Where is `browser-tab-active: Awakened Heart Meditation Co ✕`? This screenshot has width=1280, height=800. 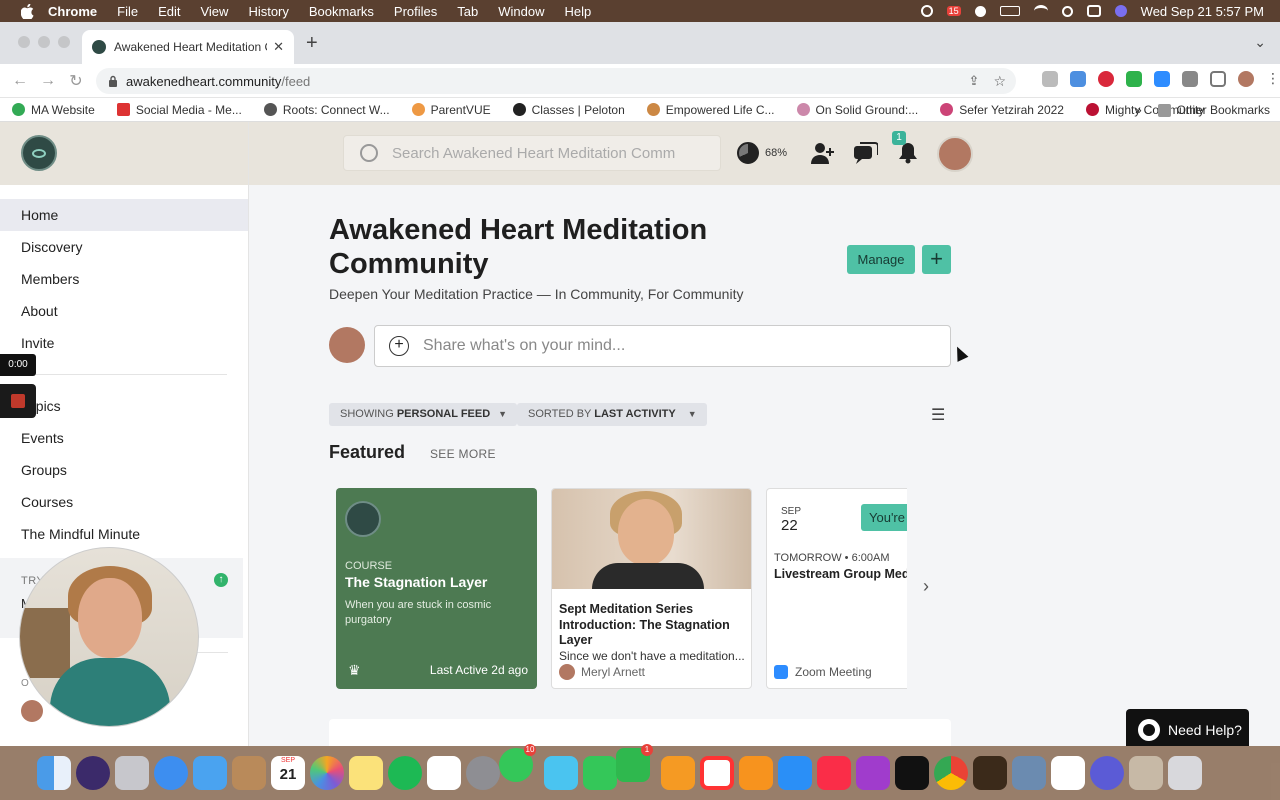
browser-tab-active: Awakened Heart Meditation Co ✕ is located at coordinates (188, 47).